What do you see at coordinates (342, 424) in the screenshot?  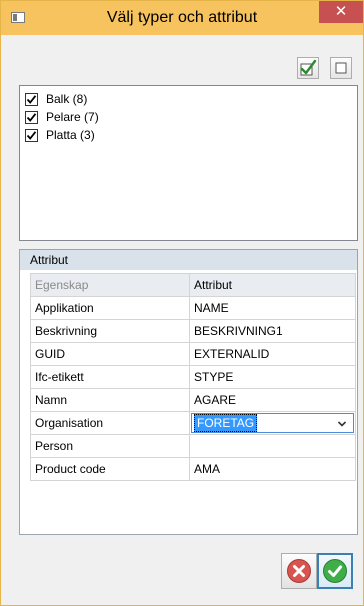 I see `chevron-down-icon` at bounding box center [342, 424].